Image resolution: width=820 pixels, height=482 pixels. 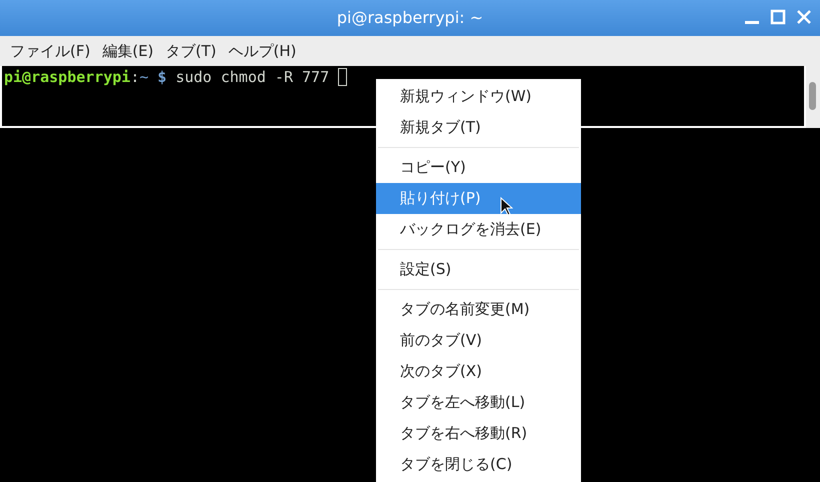 What do you see at coordinates (478, 371) in the screenshot?
I see `context-menu-item: 次のタブ(X)` at bounding box center [478, 371].